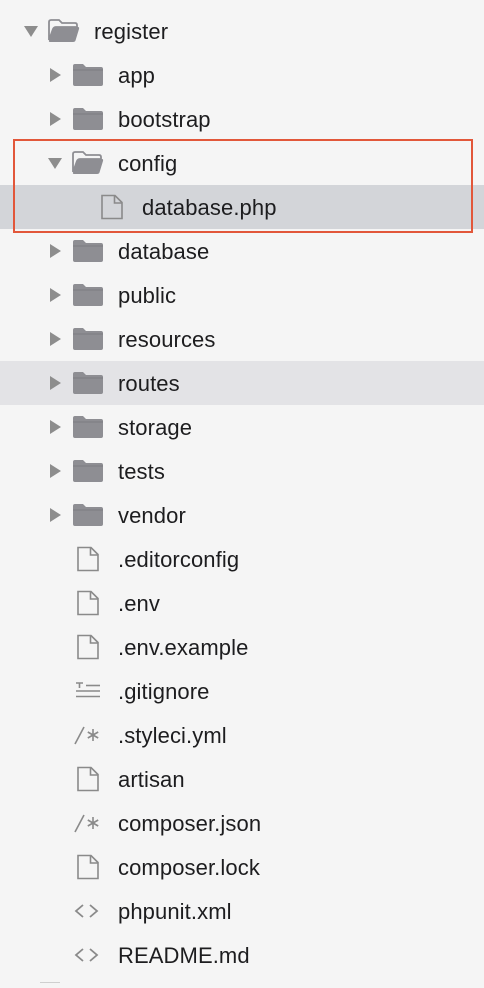 This screenshot has height=988, width=484. What do you see at coordinates (151, 779) in the screenshot?
I see `tree-item-label: artisan` at bounding box center [151, 779].